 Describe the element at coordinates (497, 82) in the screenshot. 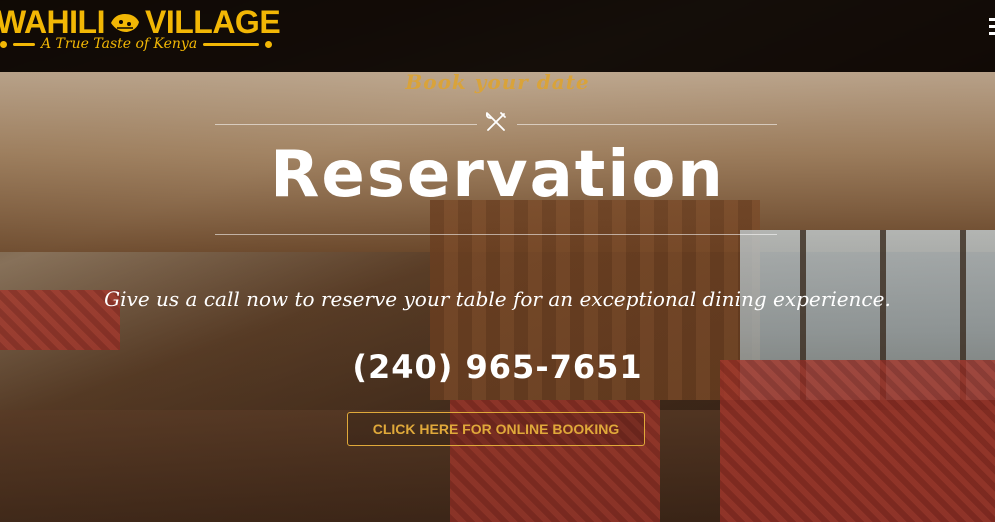

I see `hero-subtitle: Book your date` at that location.